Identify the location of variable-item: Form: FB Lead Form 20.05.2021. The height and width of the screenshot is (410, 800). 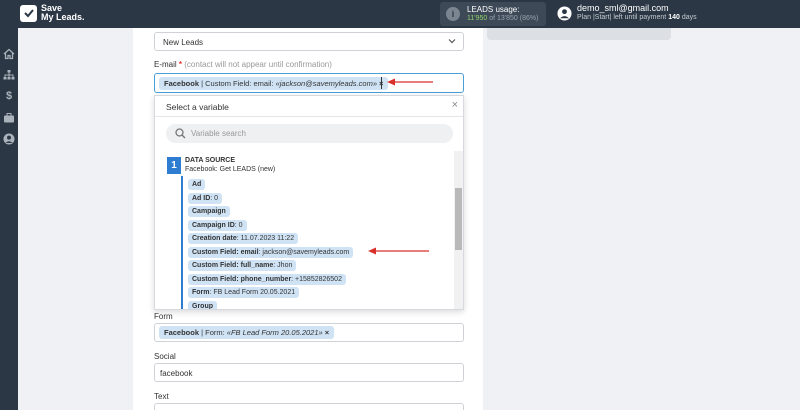
(244, 292).